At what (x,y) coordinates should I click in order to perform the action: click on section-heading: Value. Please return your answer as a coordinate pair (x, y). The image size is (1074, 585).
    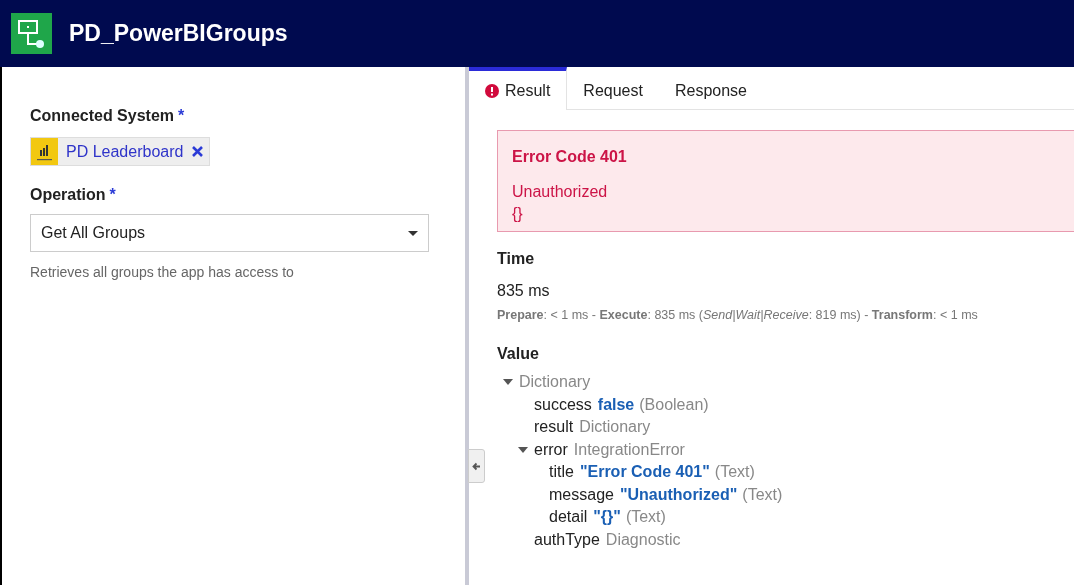
    Looking at the image, I should click on (518, 353).